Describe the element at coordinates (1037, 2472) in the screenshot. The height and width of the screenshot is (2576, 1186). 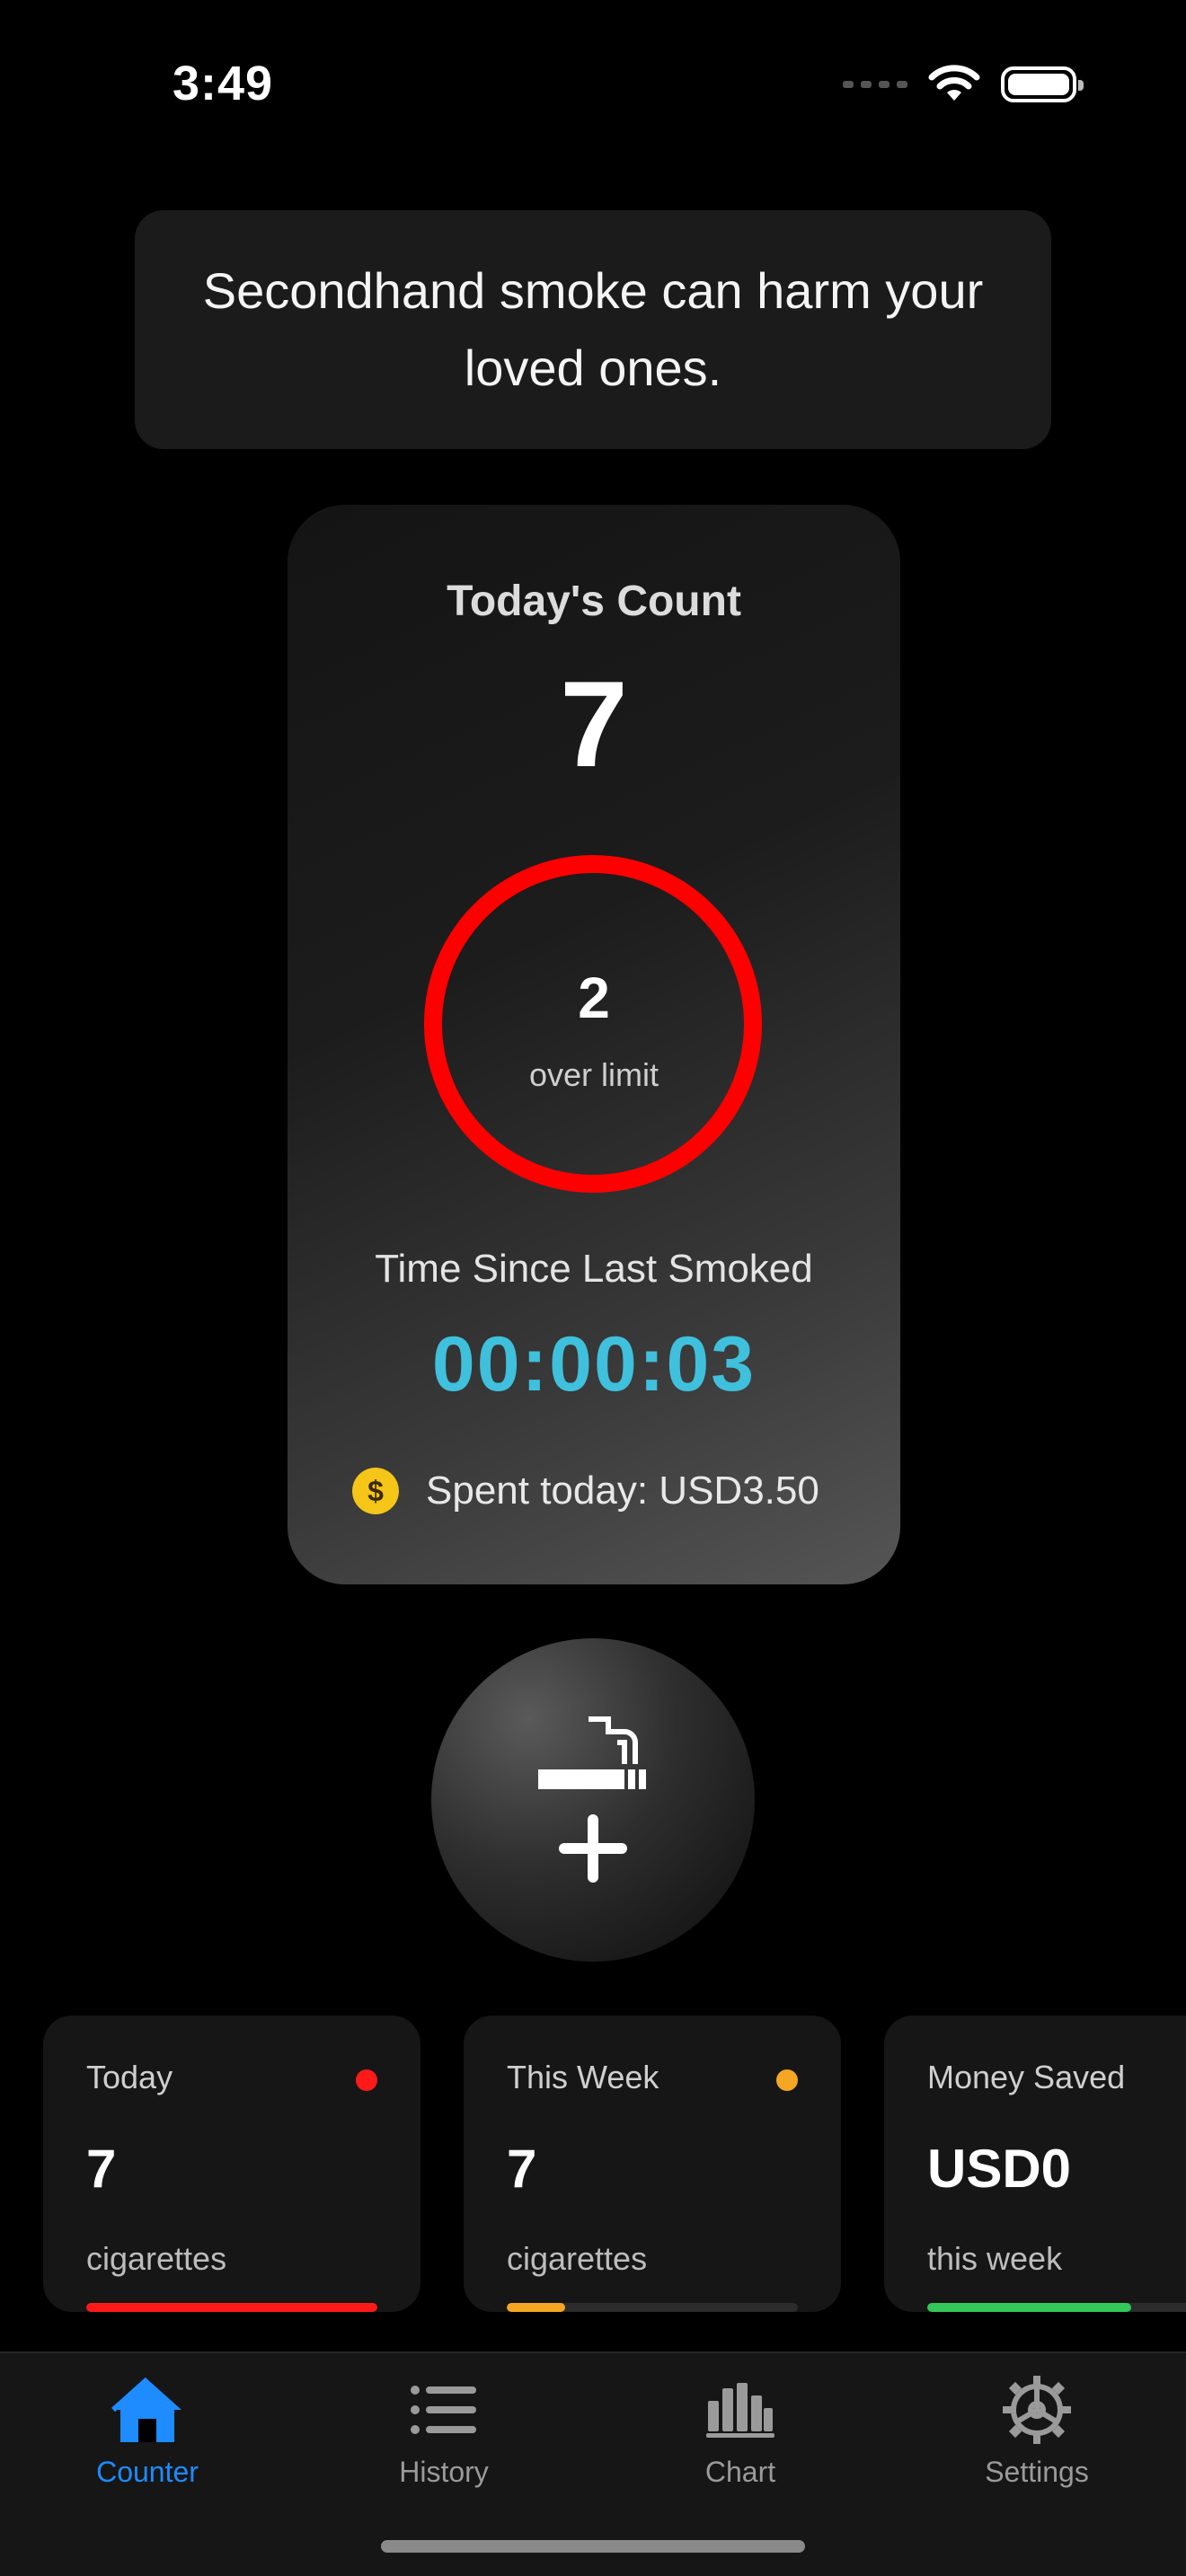
I see `tab-label: Settings` at that location.